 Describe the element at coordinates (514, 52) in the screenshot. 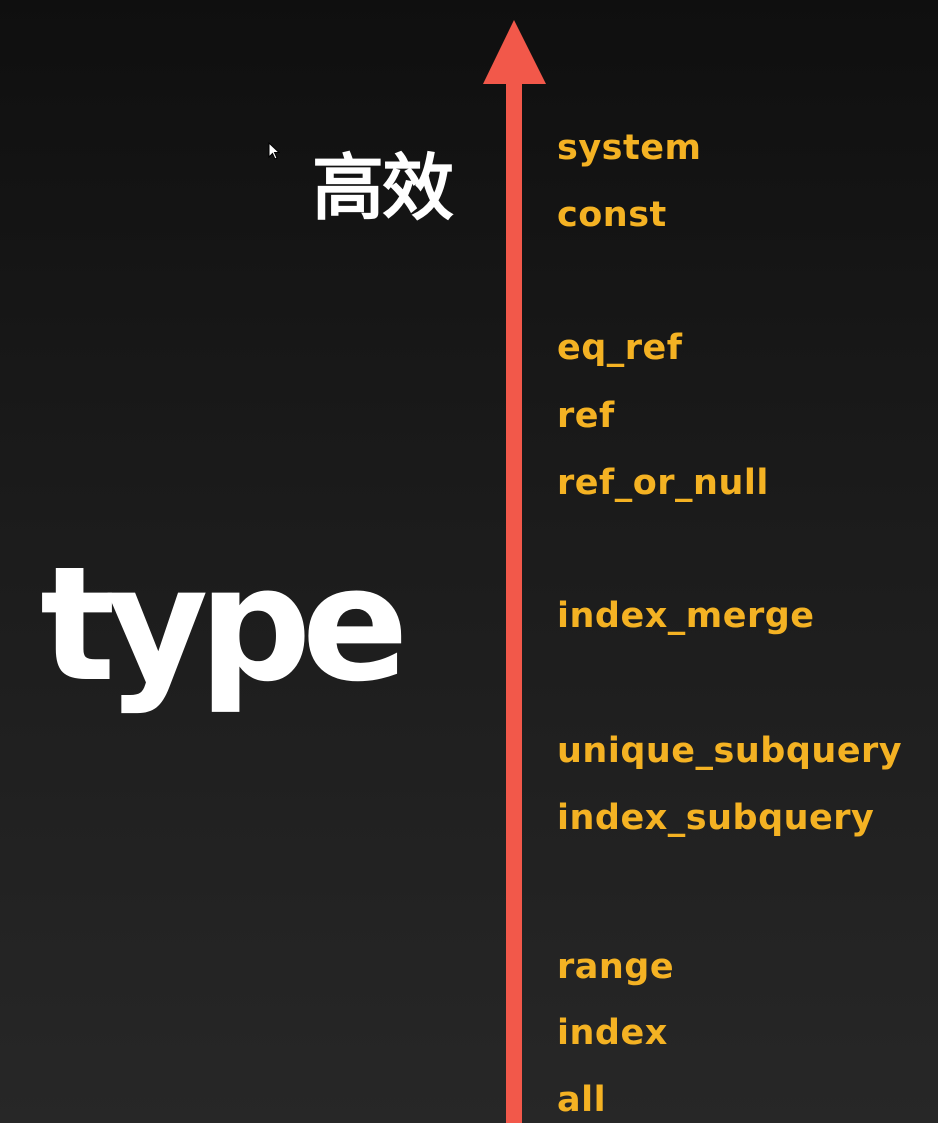

I see `up-arrow-icon` at that location.